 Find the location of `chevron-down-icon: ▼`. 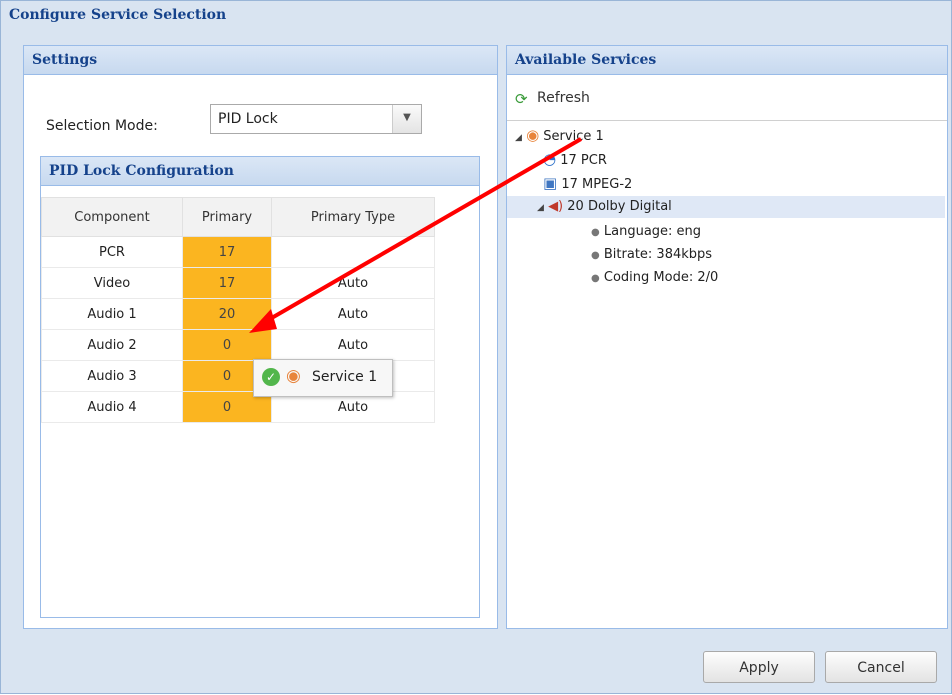

chevron-down-icon: ▼ is located at coordinates (406, 119).